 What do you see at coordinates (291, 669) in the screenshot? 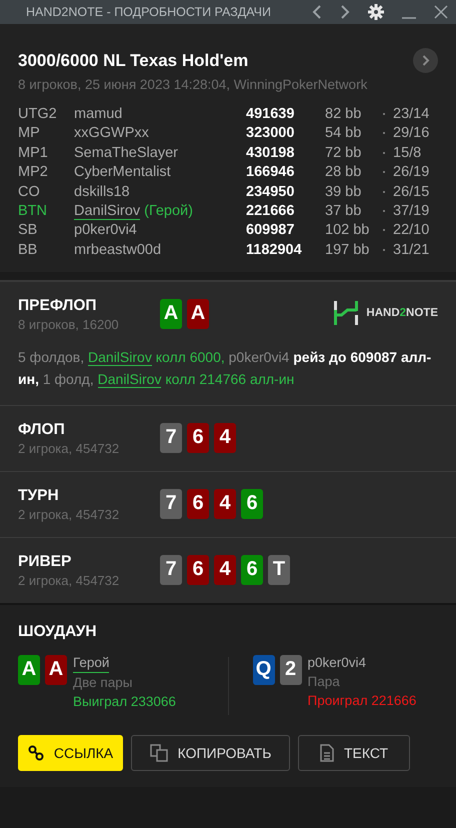
I see `playing-card: 2` at bounding box center [291, 669].